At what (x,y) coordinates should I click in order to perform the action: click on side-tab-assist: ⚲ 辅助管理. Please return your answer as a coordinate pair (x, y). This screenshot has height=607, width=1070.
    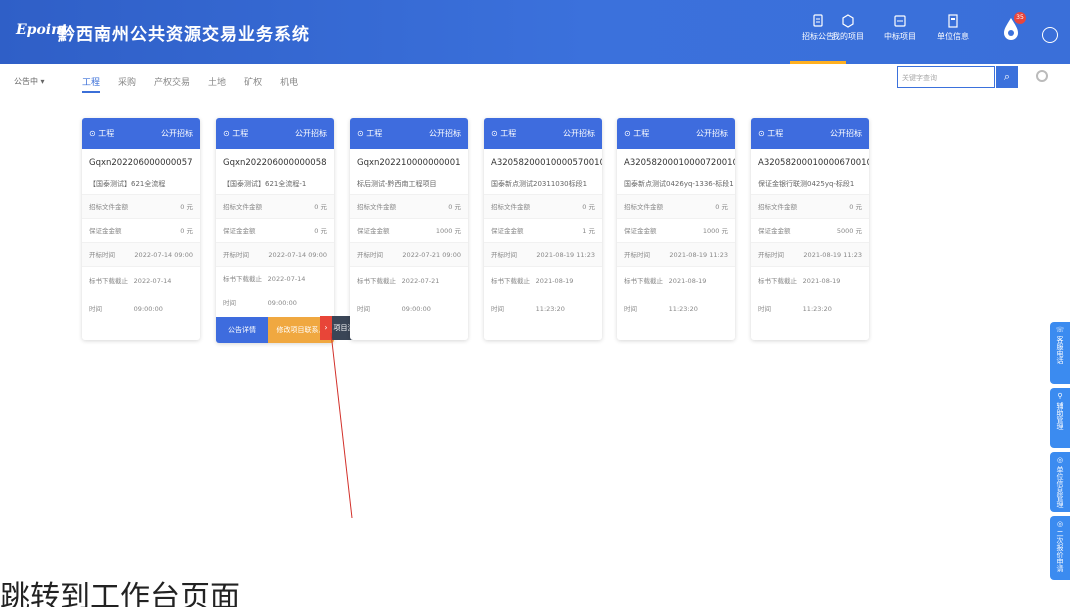
    Looking at the image, I should click on (1060, 418).